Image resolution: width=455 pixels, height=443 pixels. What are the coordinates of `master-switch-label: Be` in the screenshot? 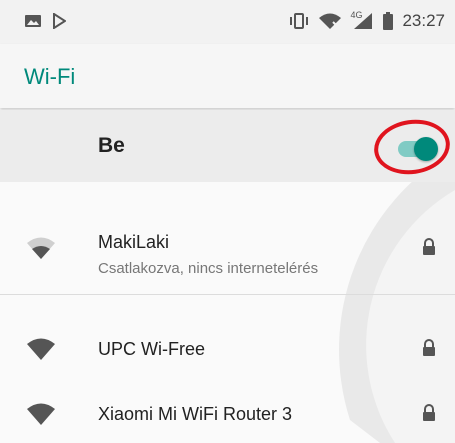 It's located at (111, 145).